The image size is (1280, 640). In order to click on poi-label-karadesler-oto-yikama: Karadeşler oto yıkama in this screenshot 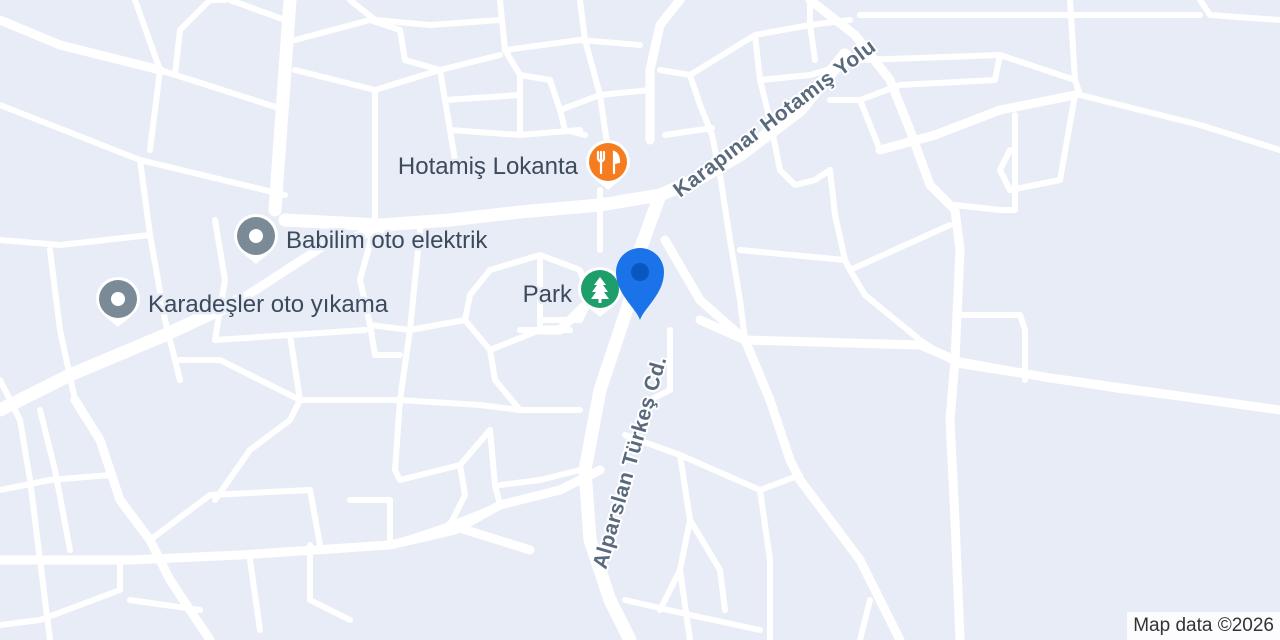, I will do `click(268, 304)`.